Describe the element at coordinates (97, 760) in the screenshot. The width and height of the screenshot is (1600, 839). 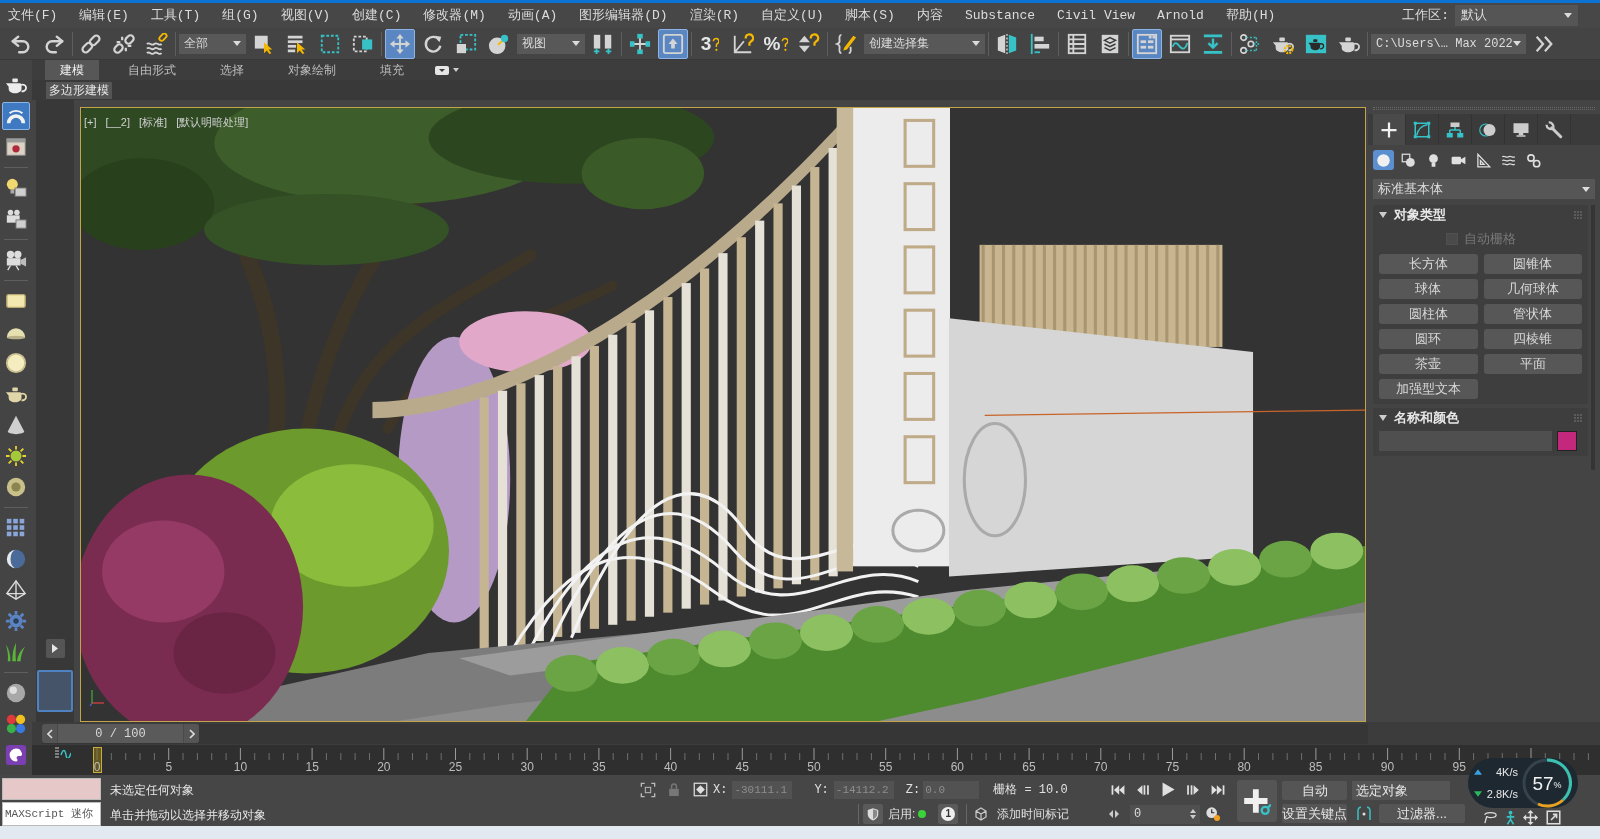
I see `frame-marker` at that location.